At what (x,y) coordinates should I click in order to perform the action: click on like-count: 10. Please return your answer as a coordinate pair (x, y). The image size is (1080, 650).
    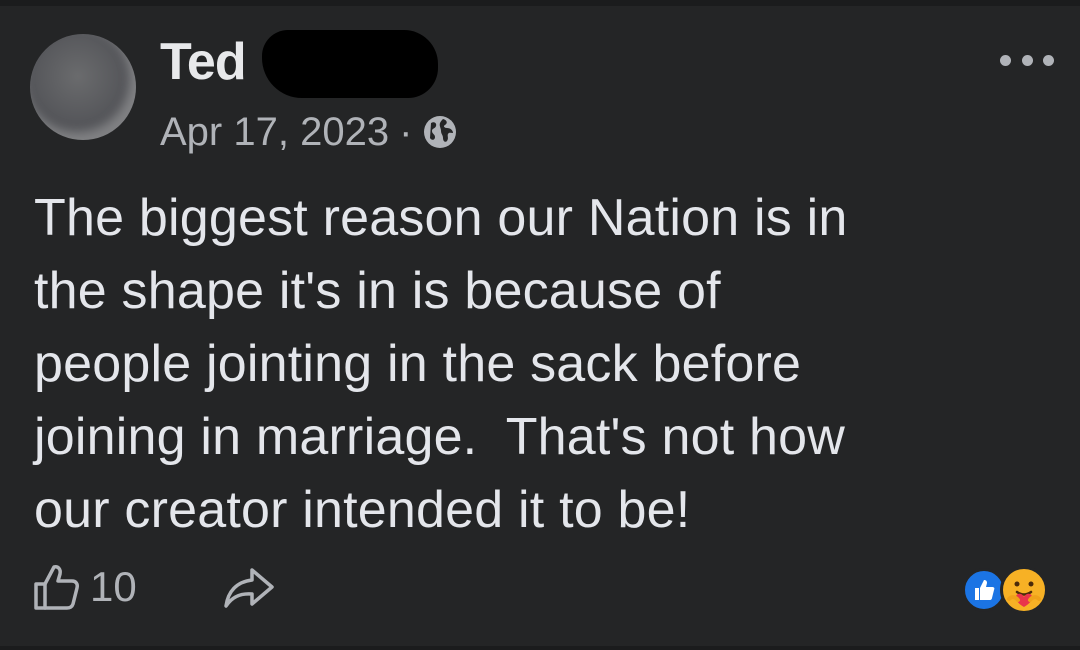
    Looking at the image, I should click on (113, 586).